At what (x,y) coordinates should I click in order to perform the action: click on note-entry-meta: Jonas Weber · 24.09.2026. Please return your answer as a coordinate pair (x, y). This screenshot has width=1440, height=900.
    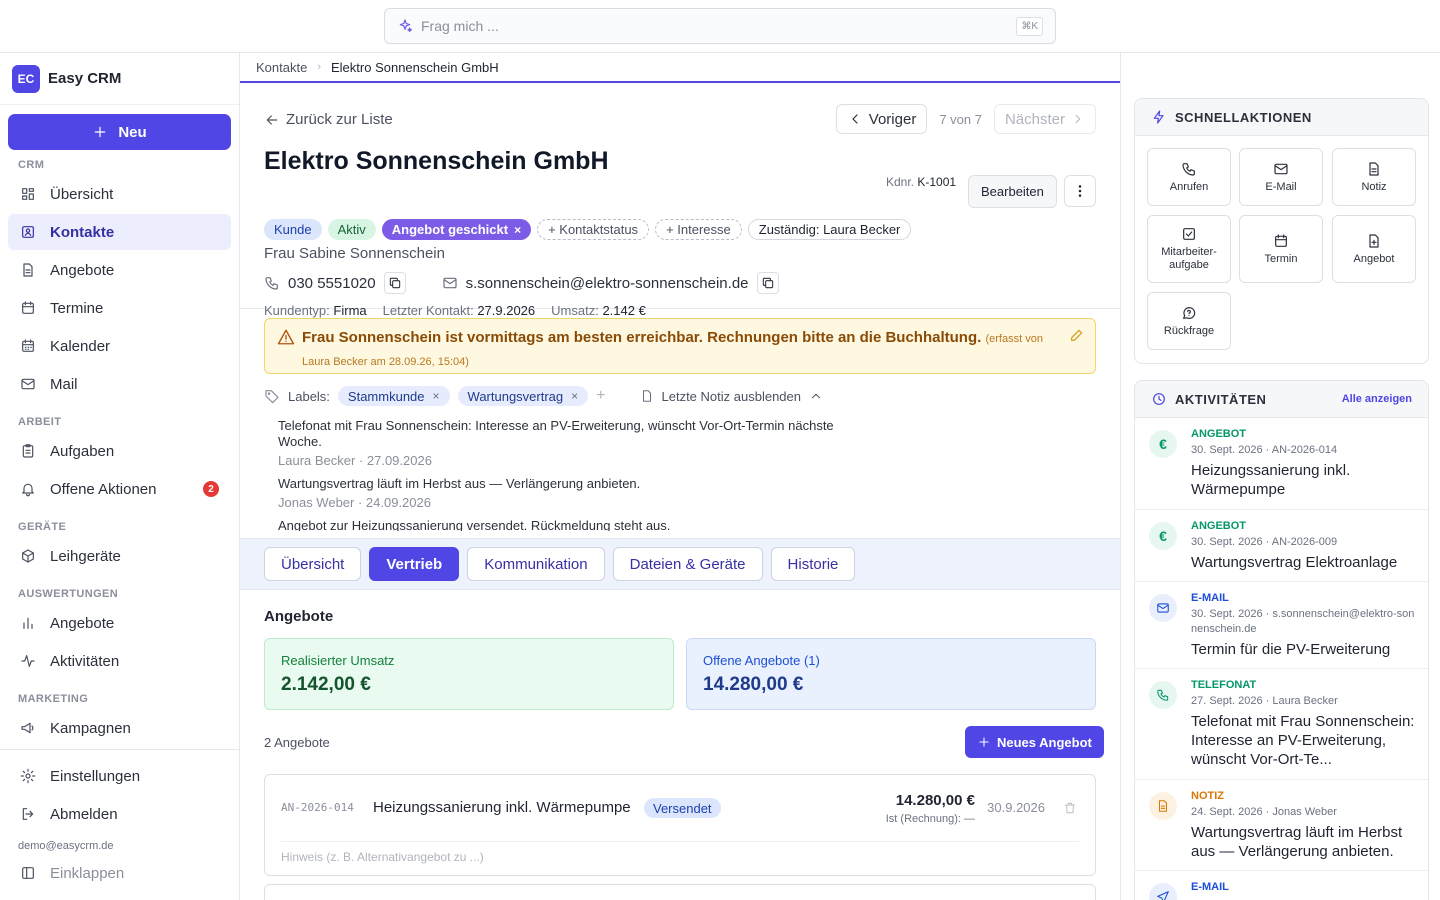
    Looking at the image, I should click on (354, 502).